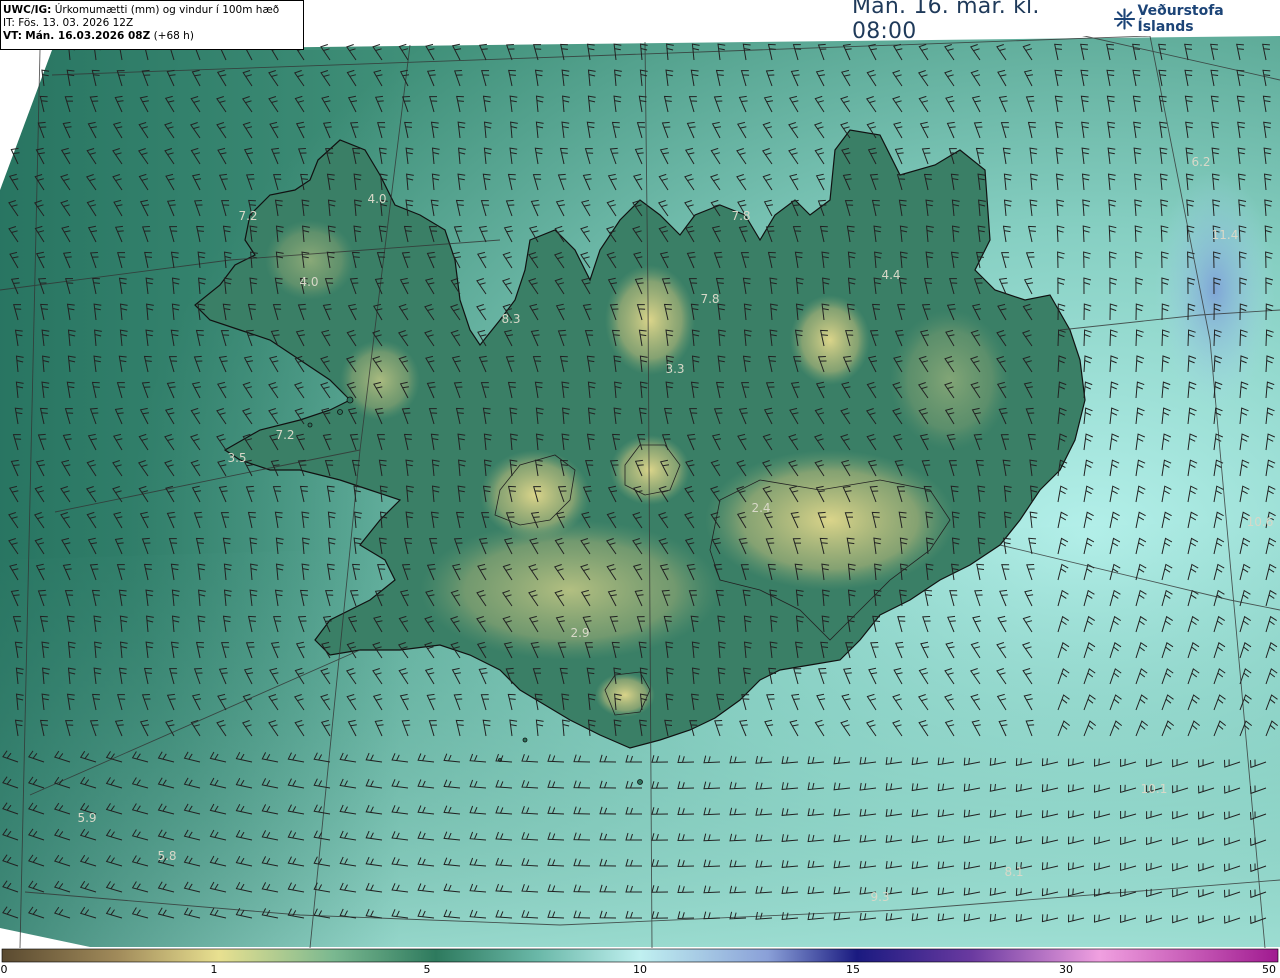 The image size is (1280, 978). What do you see at coordinates (1180, 19) in the screenshot?
I see `logo-text: Veðurstofa Íslands` at bounding box center [1180, 19].